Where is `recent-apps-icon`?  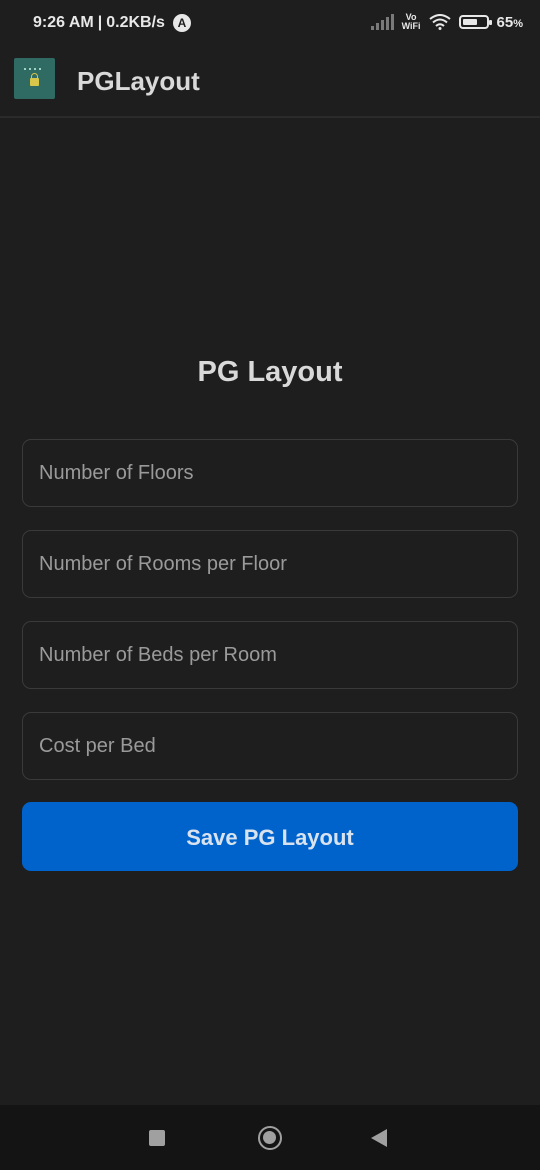
recent-apps-icon is located at coordinates (157, 1138).